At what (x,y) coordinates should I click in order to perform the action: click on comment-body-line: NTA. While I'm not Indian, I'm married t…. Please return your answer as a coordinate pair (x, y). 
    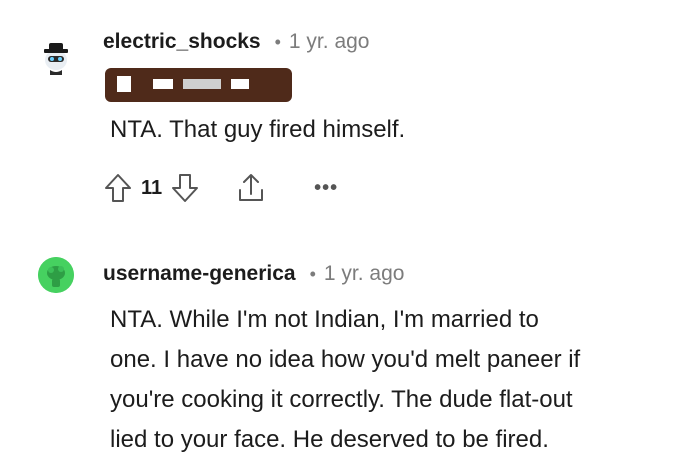
    Looking at the image, I should click on (324, 319).